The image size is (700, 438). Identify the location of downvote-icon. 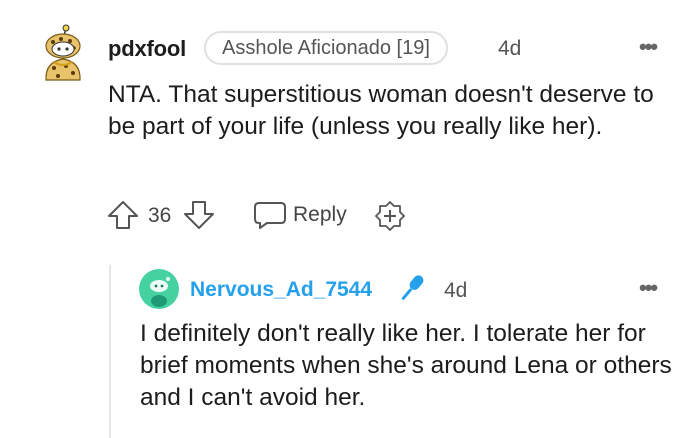
(199, 215).